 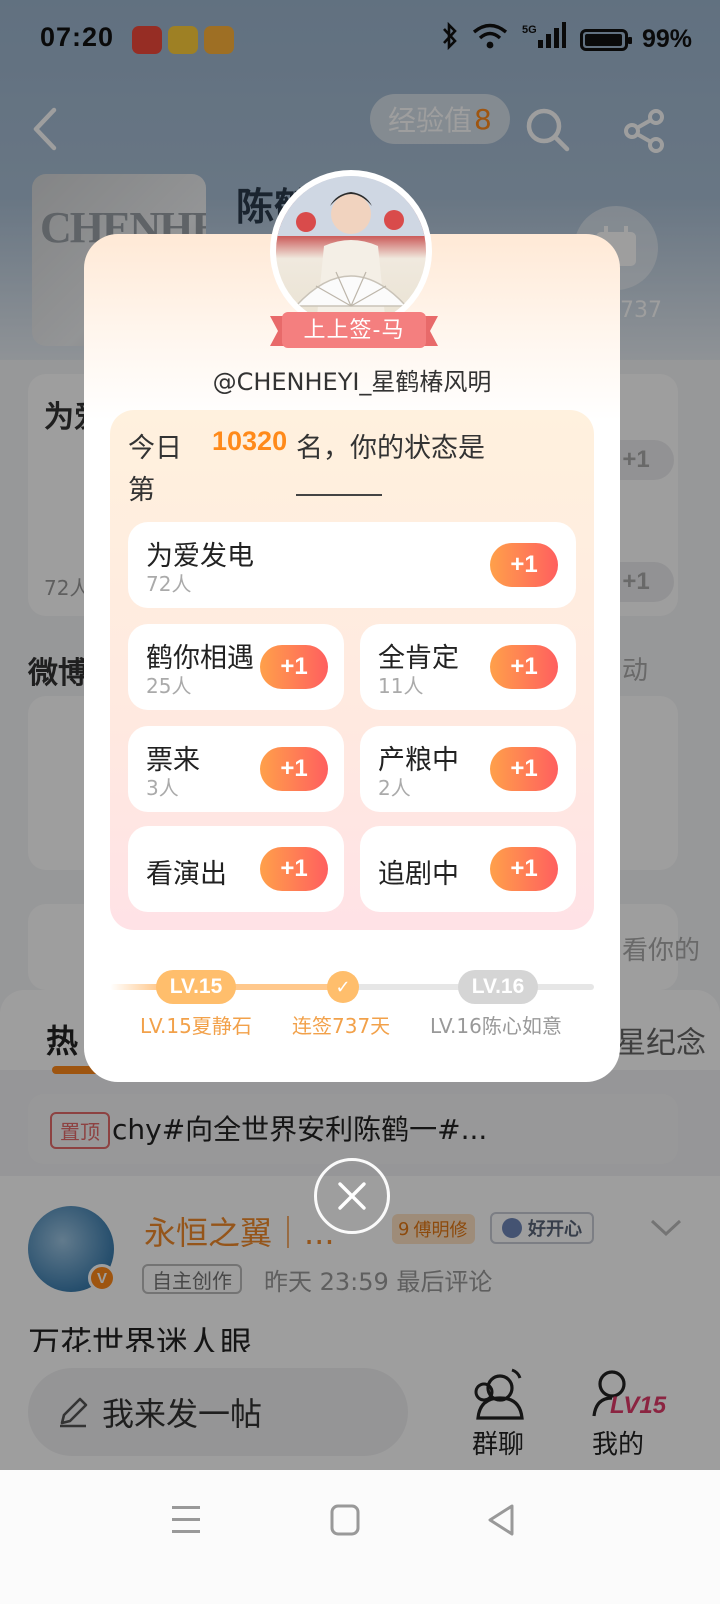 I want to click on tag-card-chan-liang-zhong: 产粮中 2人 +1, so click(x=468, y=769).